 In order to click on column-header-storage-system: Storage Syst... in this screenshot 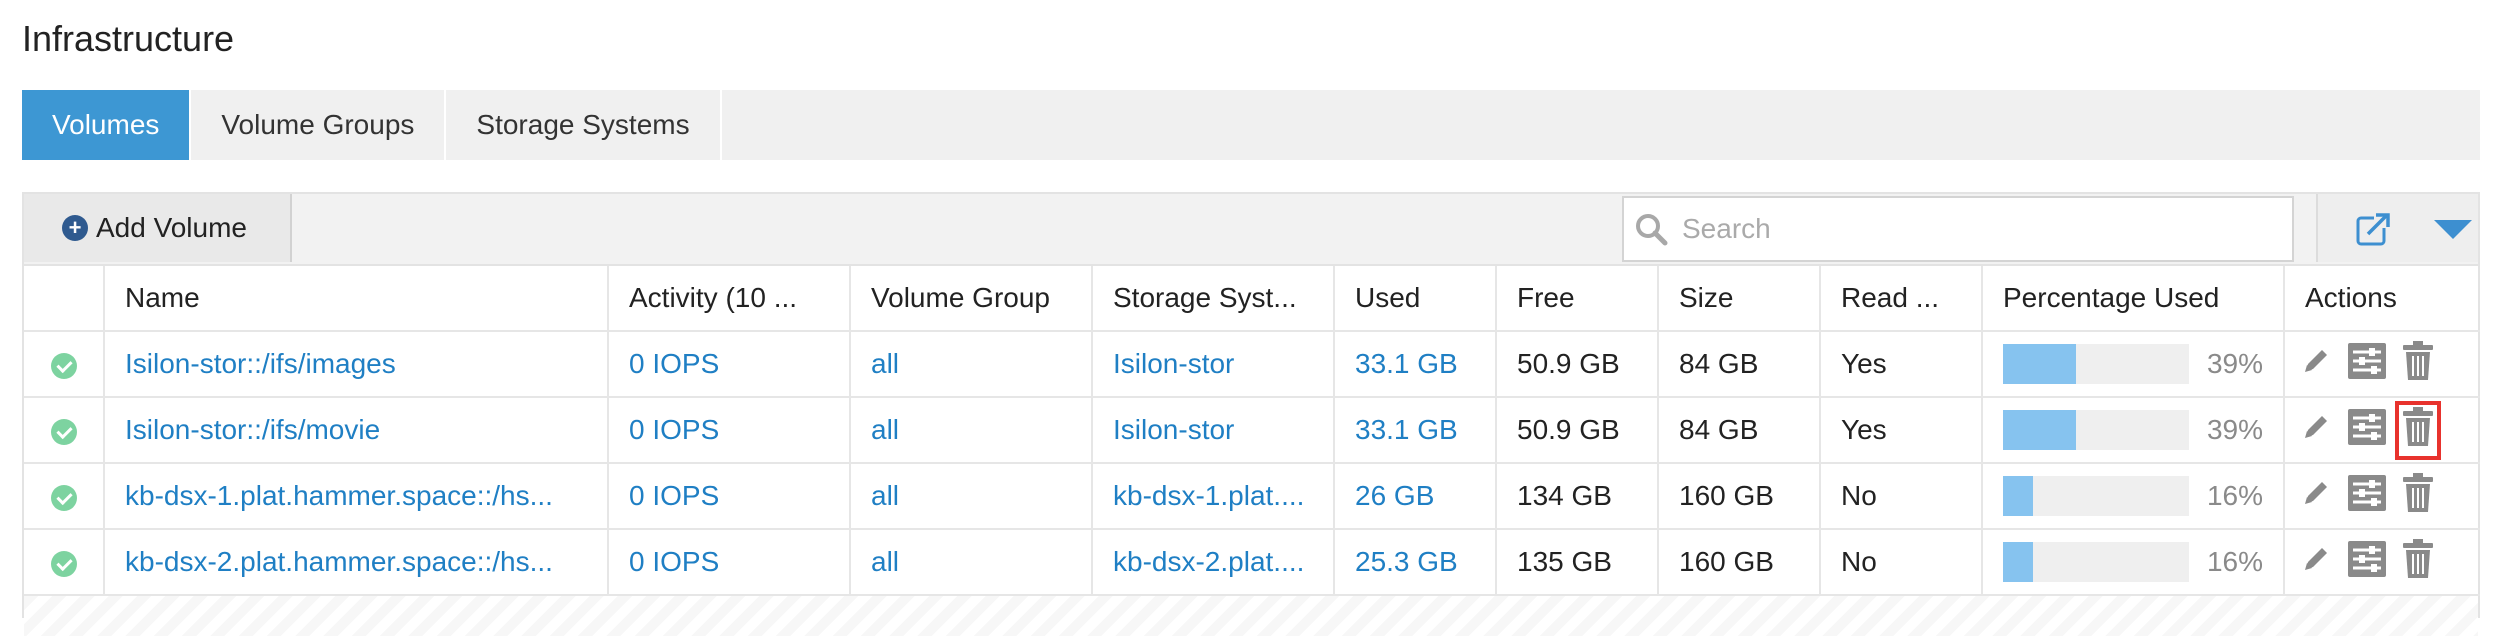, I will do `click(1213, 299)`.